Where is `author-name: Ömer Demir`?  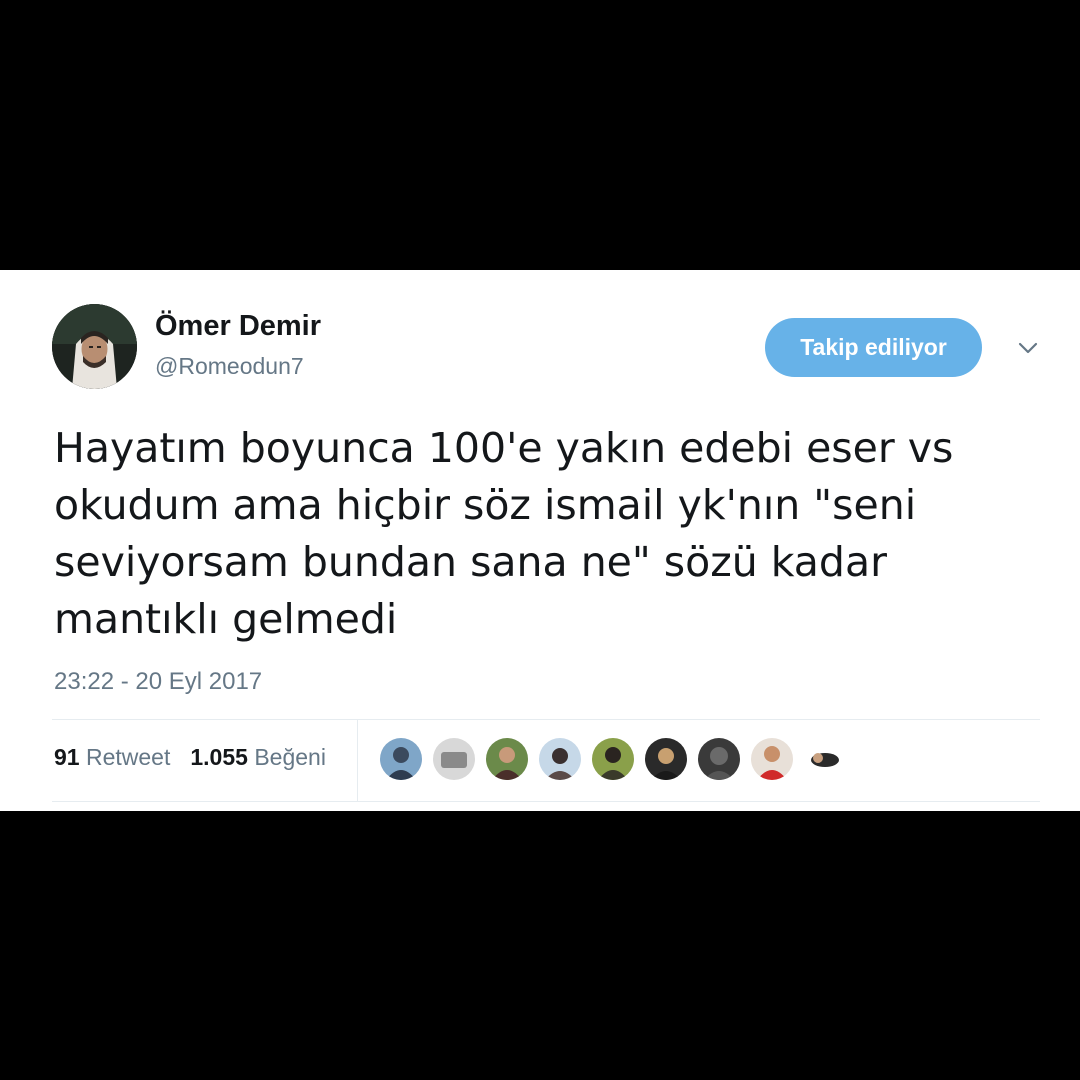
author-name: Ömer Demir is located at coordinates (238, 326).